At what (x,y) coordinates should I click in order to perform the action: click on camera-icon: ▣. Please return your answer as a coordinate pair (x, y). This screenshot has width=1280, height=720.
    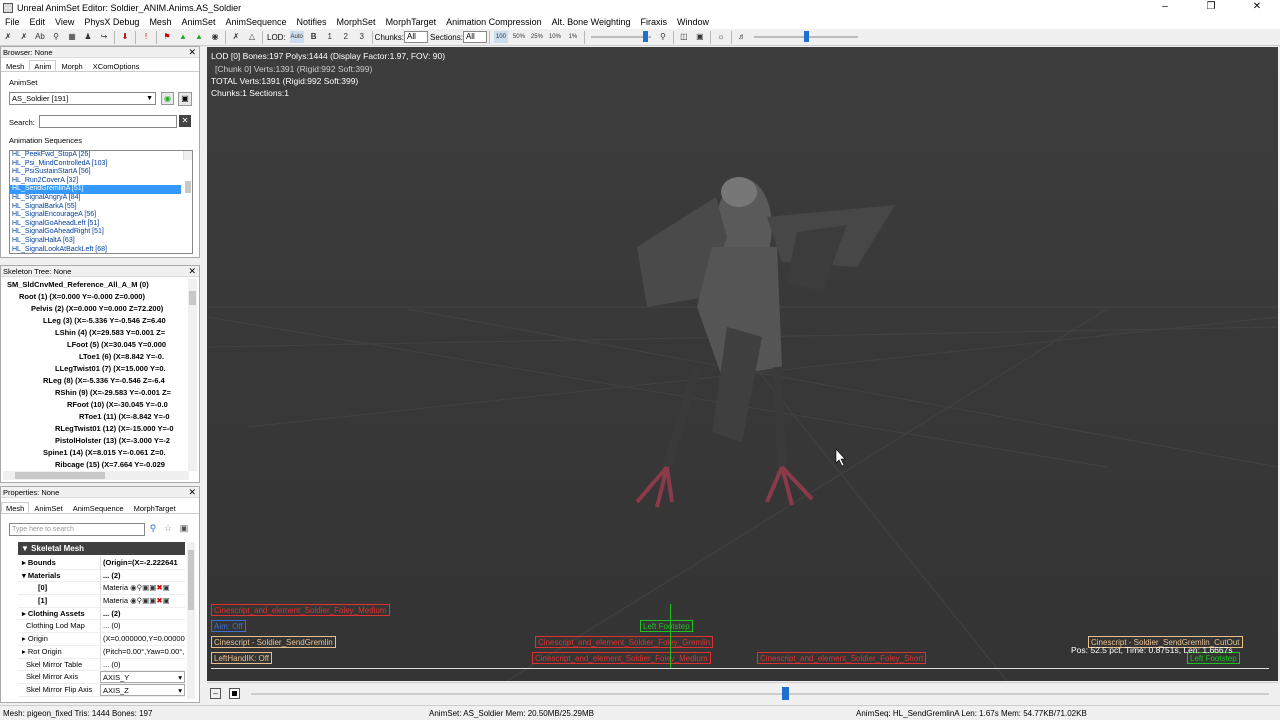
    Looking at the image, I should click on (700, 37).